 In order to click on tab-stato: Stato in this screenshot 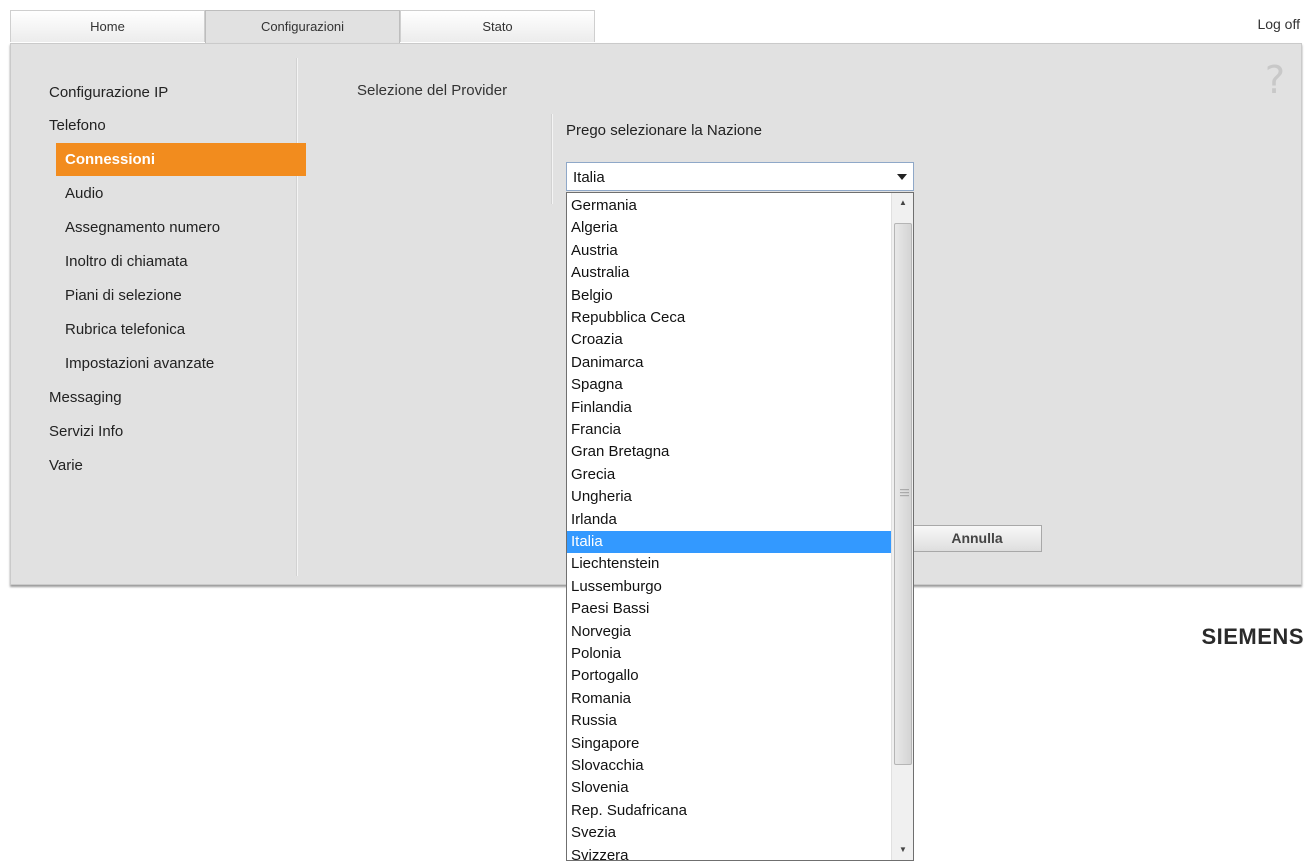, I will do `click(497, 26)`.